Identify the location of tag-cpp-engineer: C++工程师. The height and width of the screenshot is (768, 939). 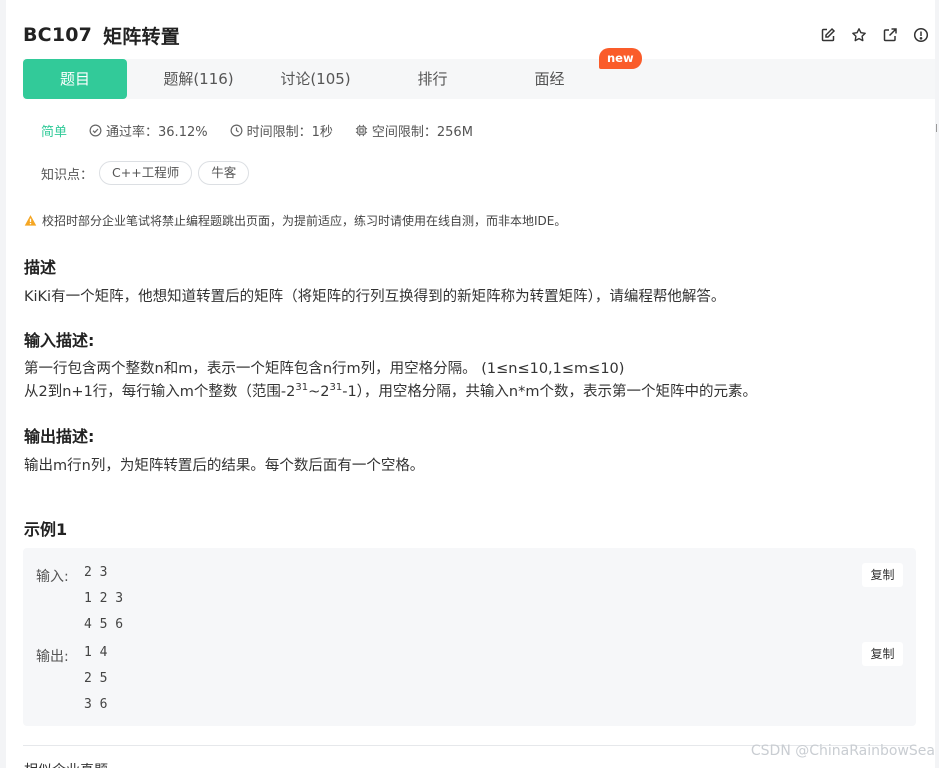
(146, 173).